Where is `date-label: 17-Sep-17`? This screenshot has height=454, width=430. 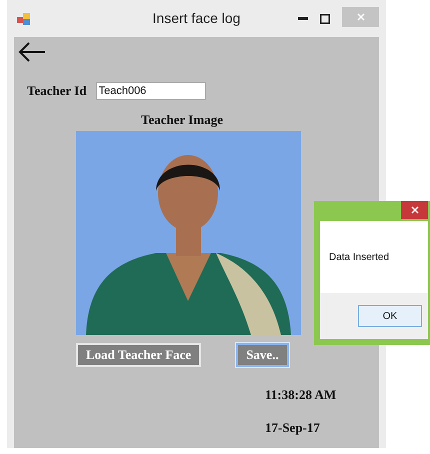 date-label: 17-Sep-17 is located at coordinates (293, 428).